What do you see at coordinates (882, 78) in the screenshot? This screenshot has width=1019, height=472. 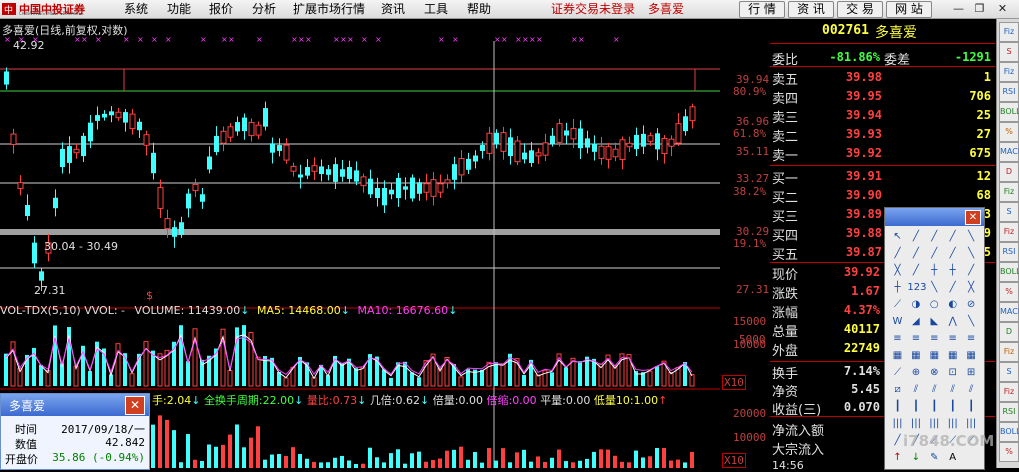 I see `ask-row: 卖五 39.98 1` at bounding box center [882, 78].